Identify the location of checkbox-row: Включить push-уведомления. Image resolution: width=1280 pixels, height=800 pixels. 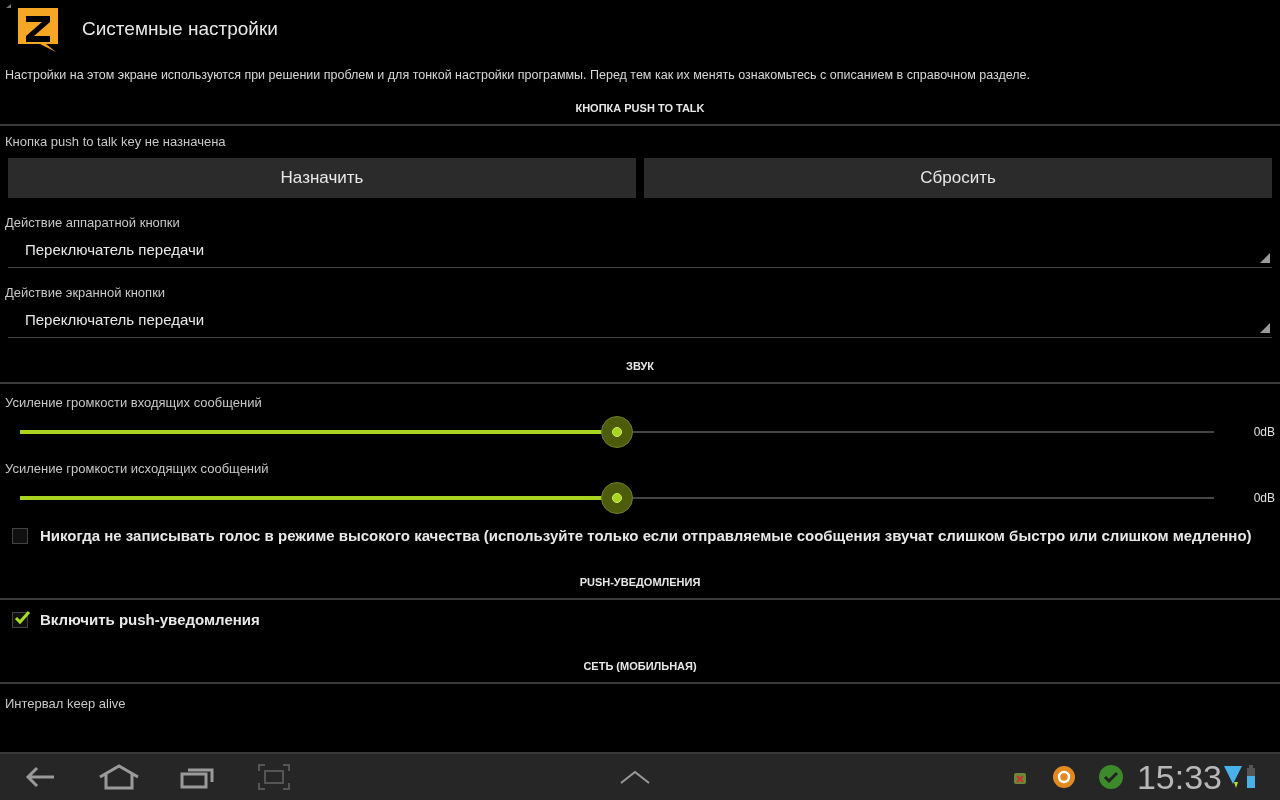
(640, 620).